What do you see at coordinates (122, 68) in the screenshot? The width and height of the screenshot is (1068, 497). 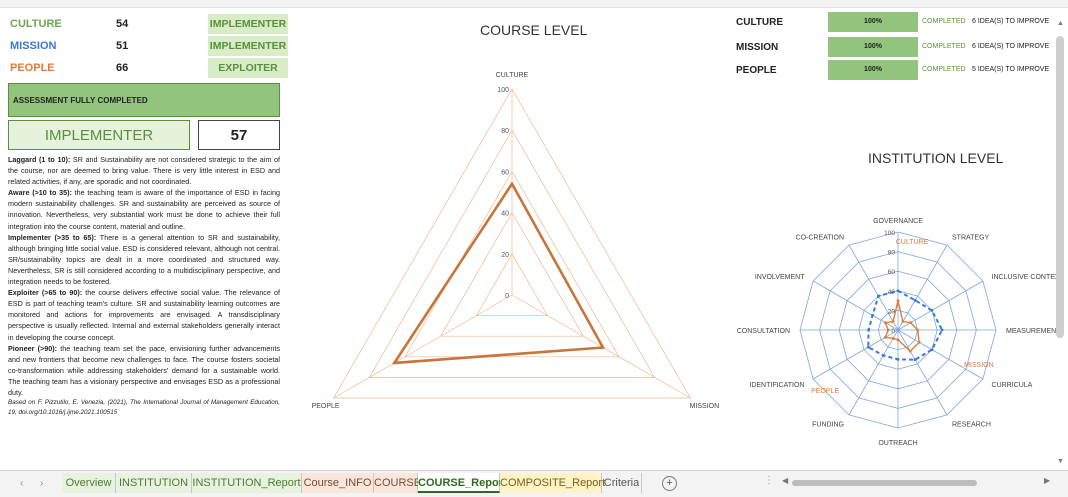 I see `score-value: 66` at bounding box center [122, 68].